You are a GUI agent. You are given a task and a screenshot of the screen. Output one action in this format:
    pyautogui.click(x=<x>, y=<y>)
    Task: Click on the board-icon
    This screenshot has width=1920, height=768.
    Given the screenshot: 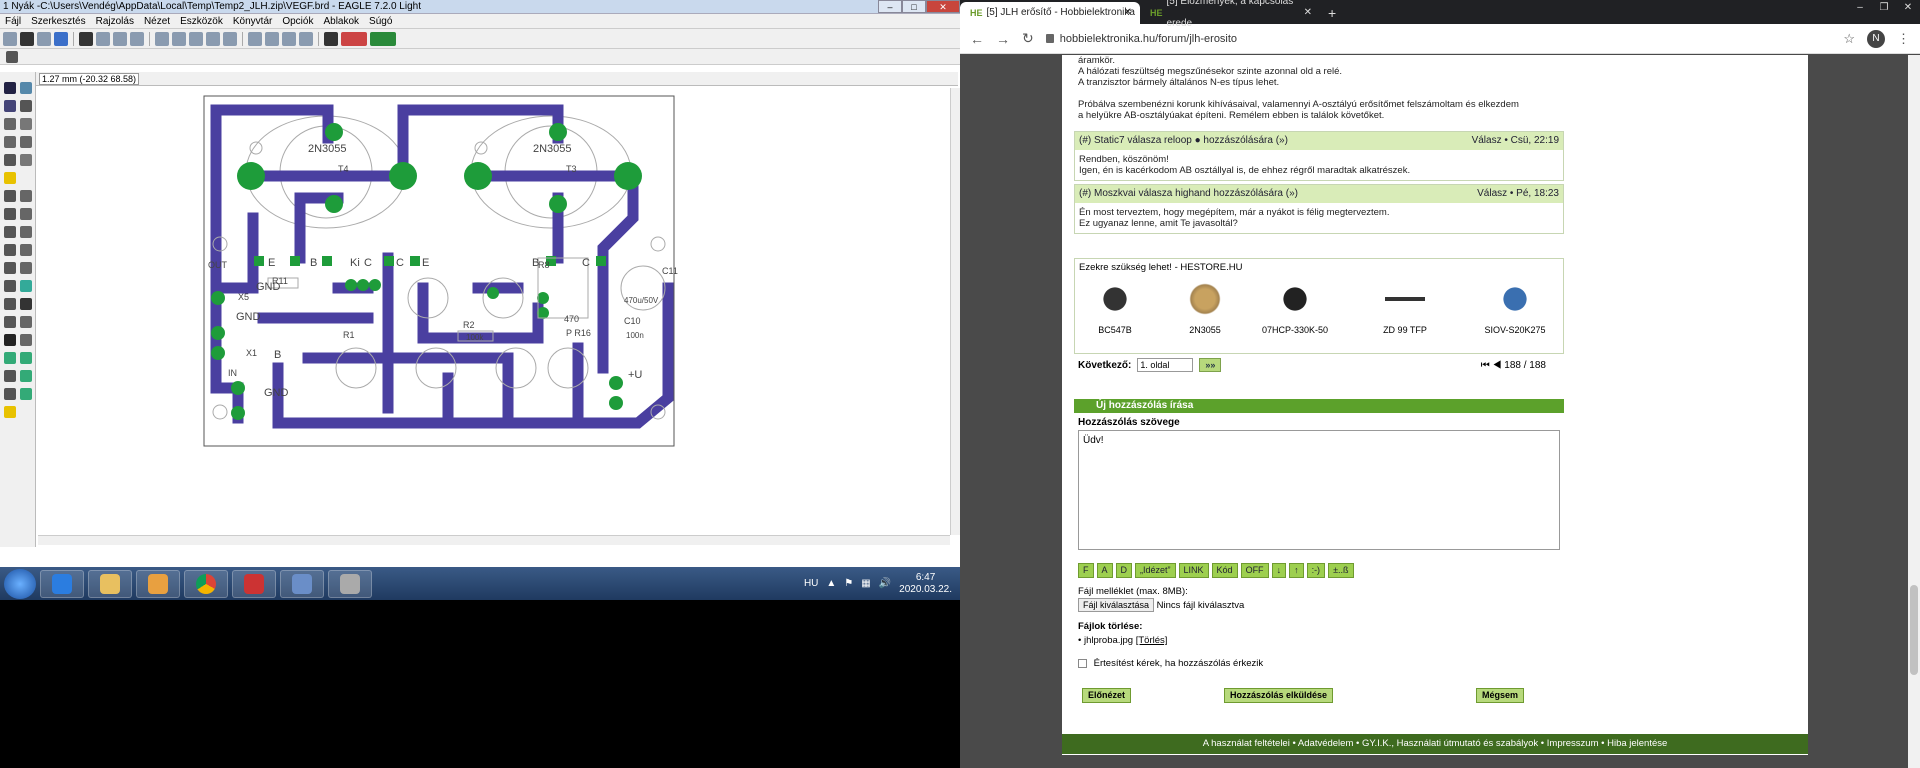 What is the action you would take?
    pyautogui.click(x=86, y=38)
    